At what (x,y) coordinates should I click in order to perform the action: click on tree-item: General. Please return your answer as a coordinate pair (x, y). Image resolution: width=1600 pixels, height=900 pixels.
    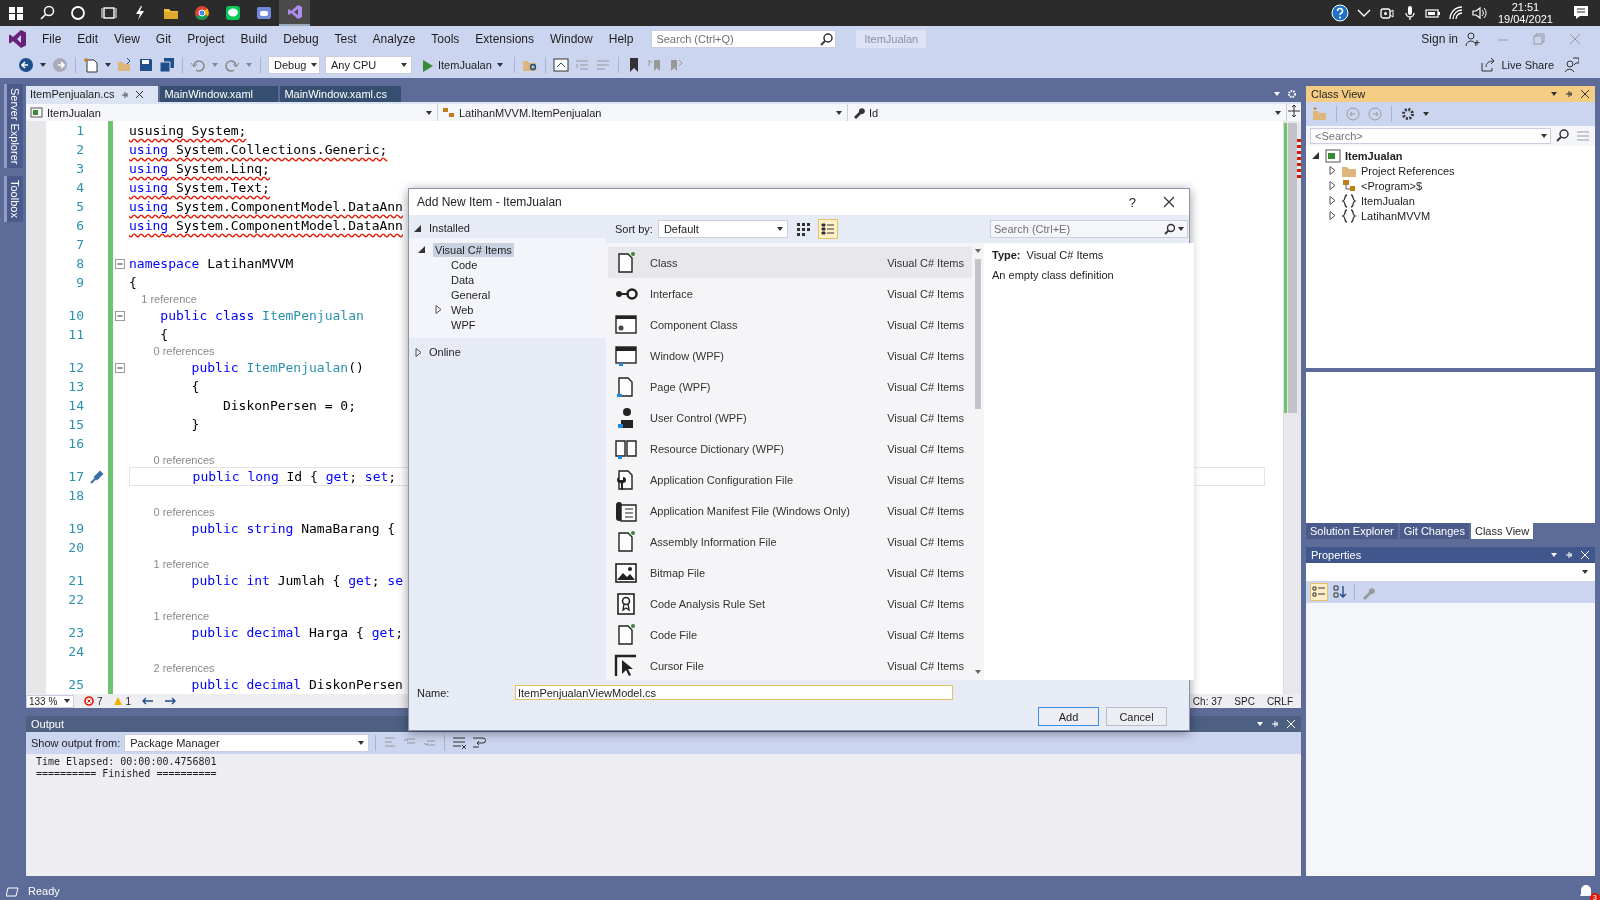
    Looking at the image, I should click on (471, 294).